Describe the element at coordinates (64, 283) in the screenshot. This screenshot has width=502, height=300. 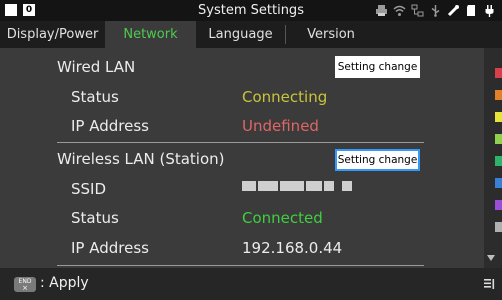
I see `apply-hint: : Apply` at that location.